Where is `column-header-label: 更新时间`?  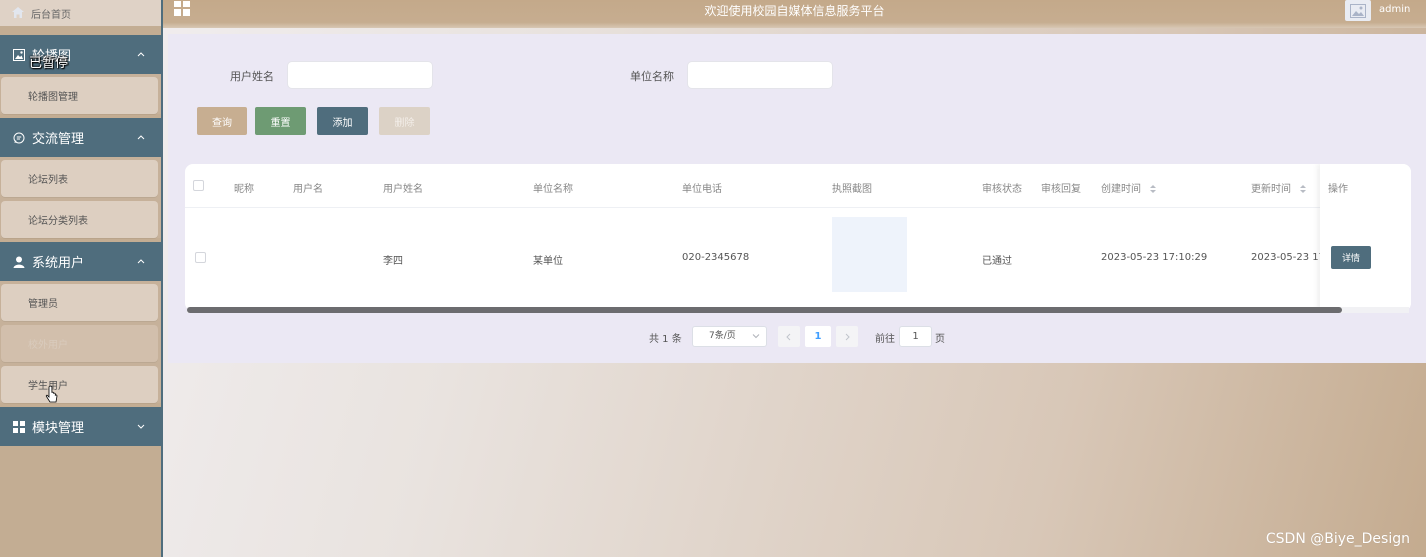
column-header-label: 更新时间 is located at coordinates (1271, 189).